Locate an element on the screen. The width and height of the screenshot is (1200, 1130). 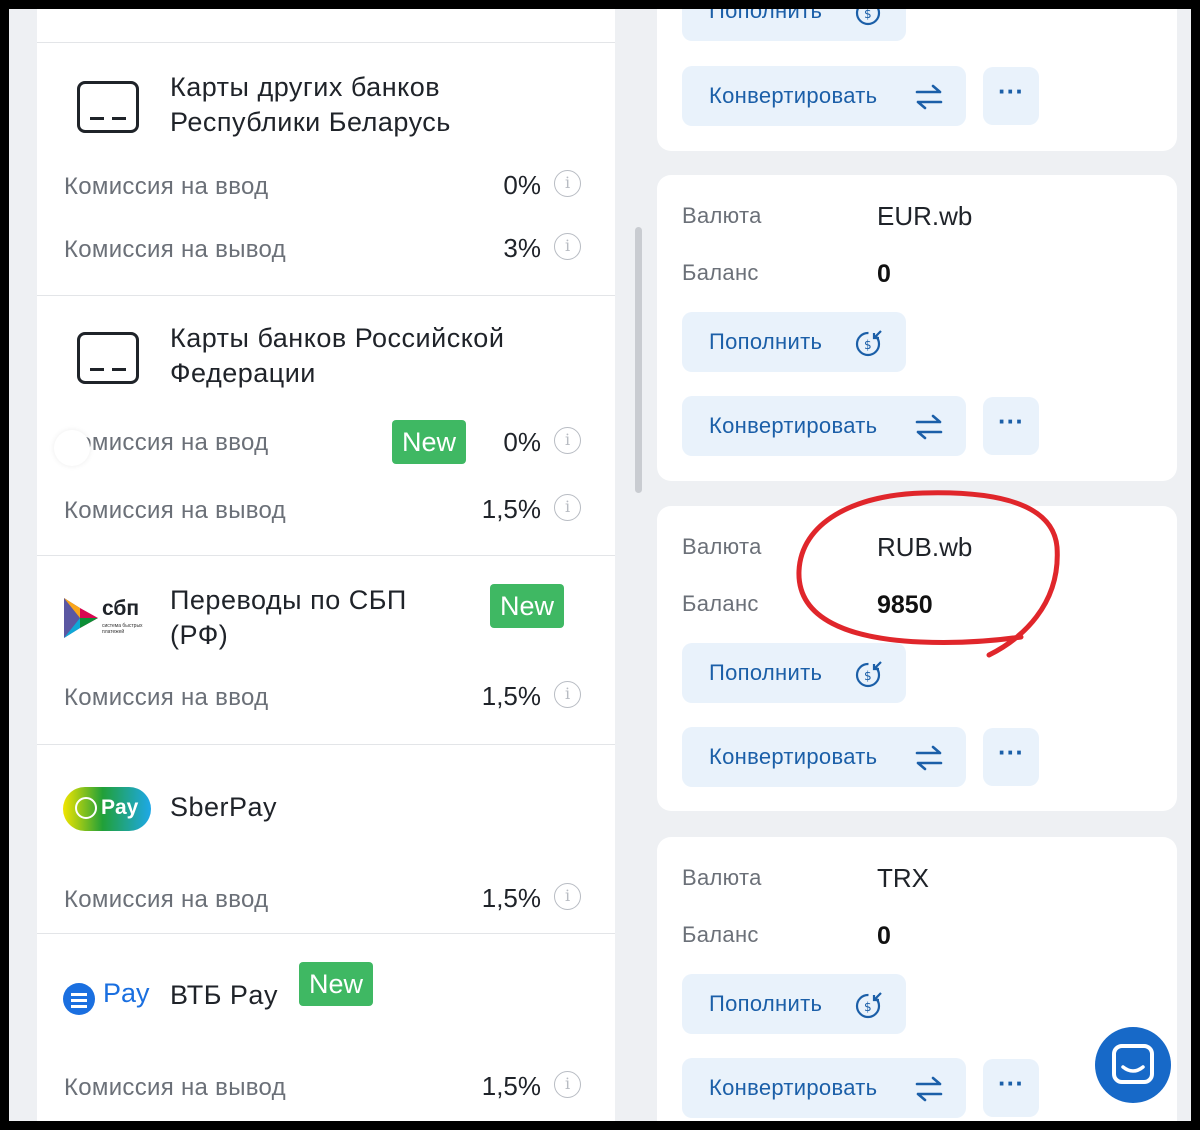
currency-value: TRX is located at coordinates (903, 878).